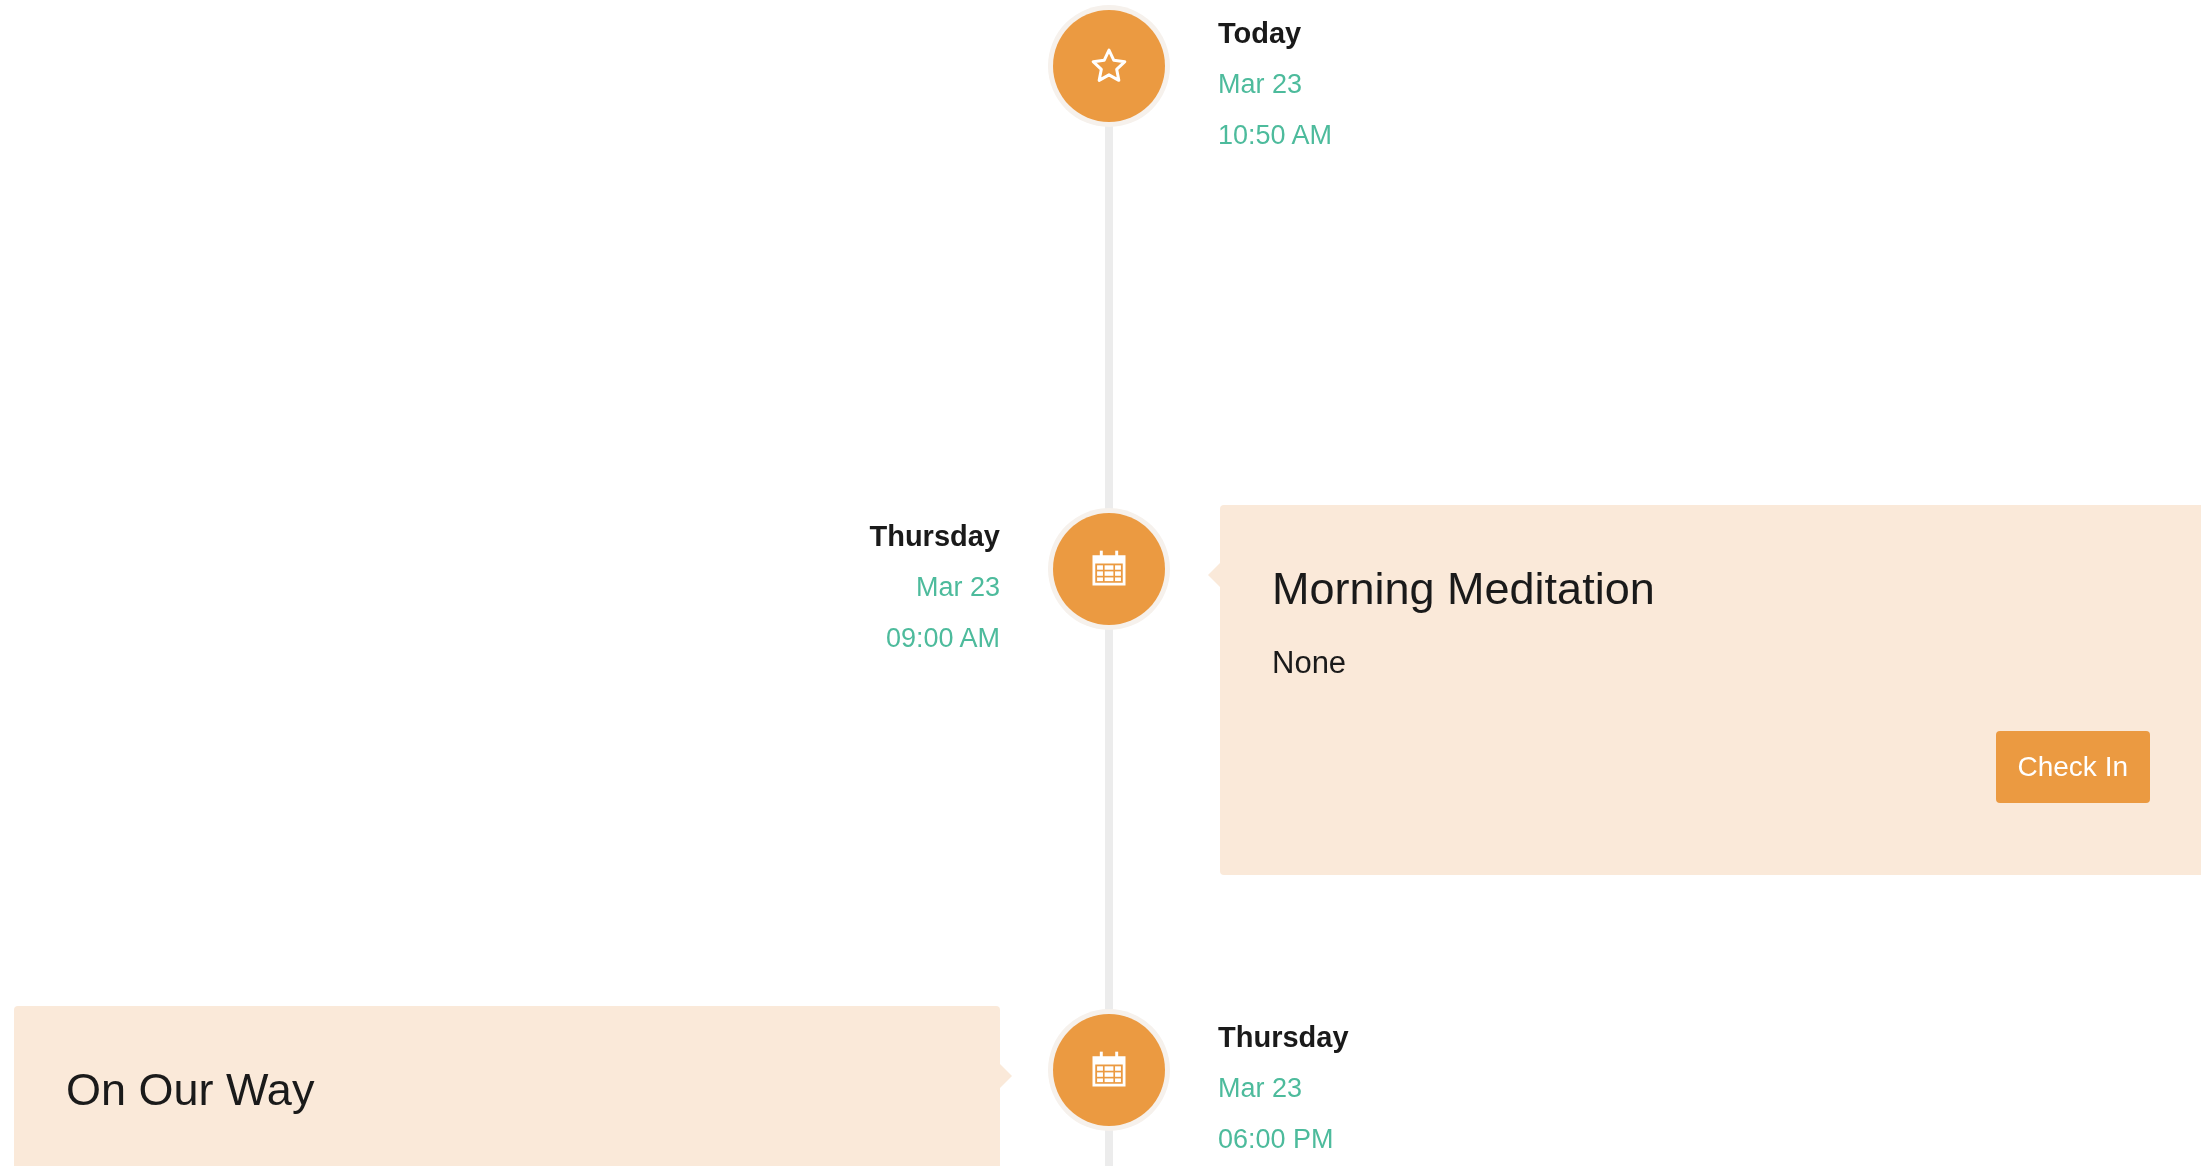 This screenshot has height=1166, width=2201. What do you see at coordinates (942, 638) in the screenshot?
I see `time-label: 09:00 AM` at bounding box center [942, 638].